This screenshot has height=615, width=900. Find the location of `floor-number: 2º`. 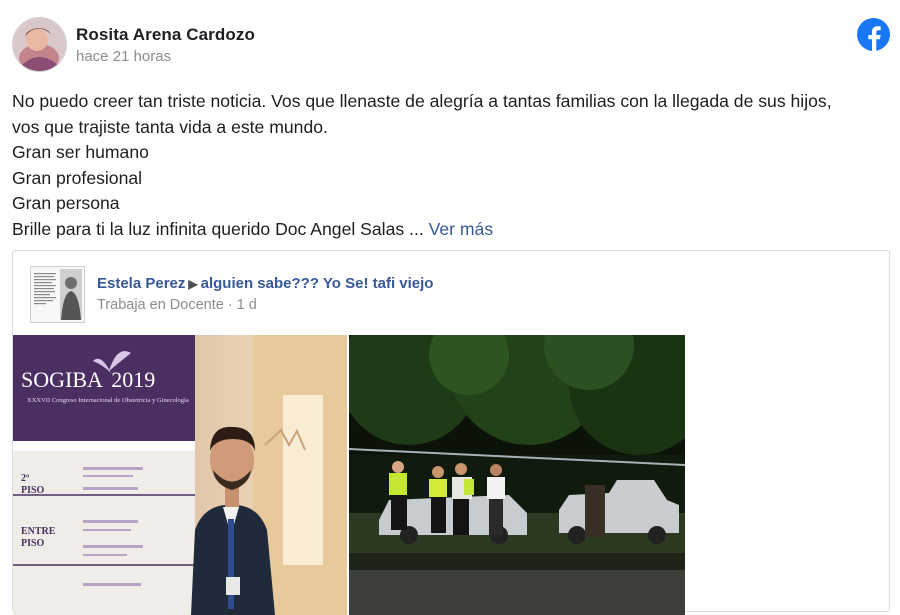

floor-number: 2º is located at coordinates (25, 478).